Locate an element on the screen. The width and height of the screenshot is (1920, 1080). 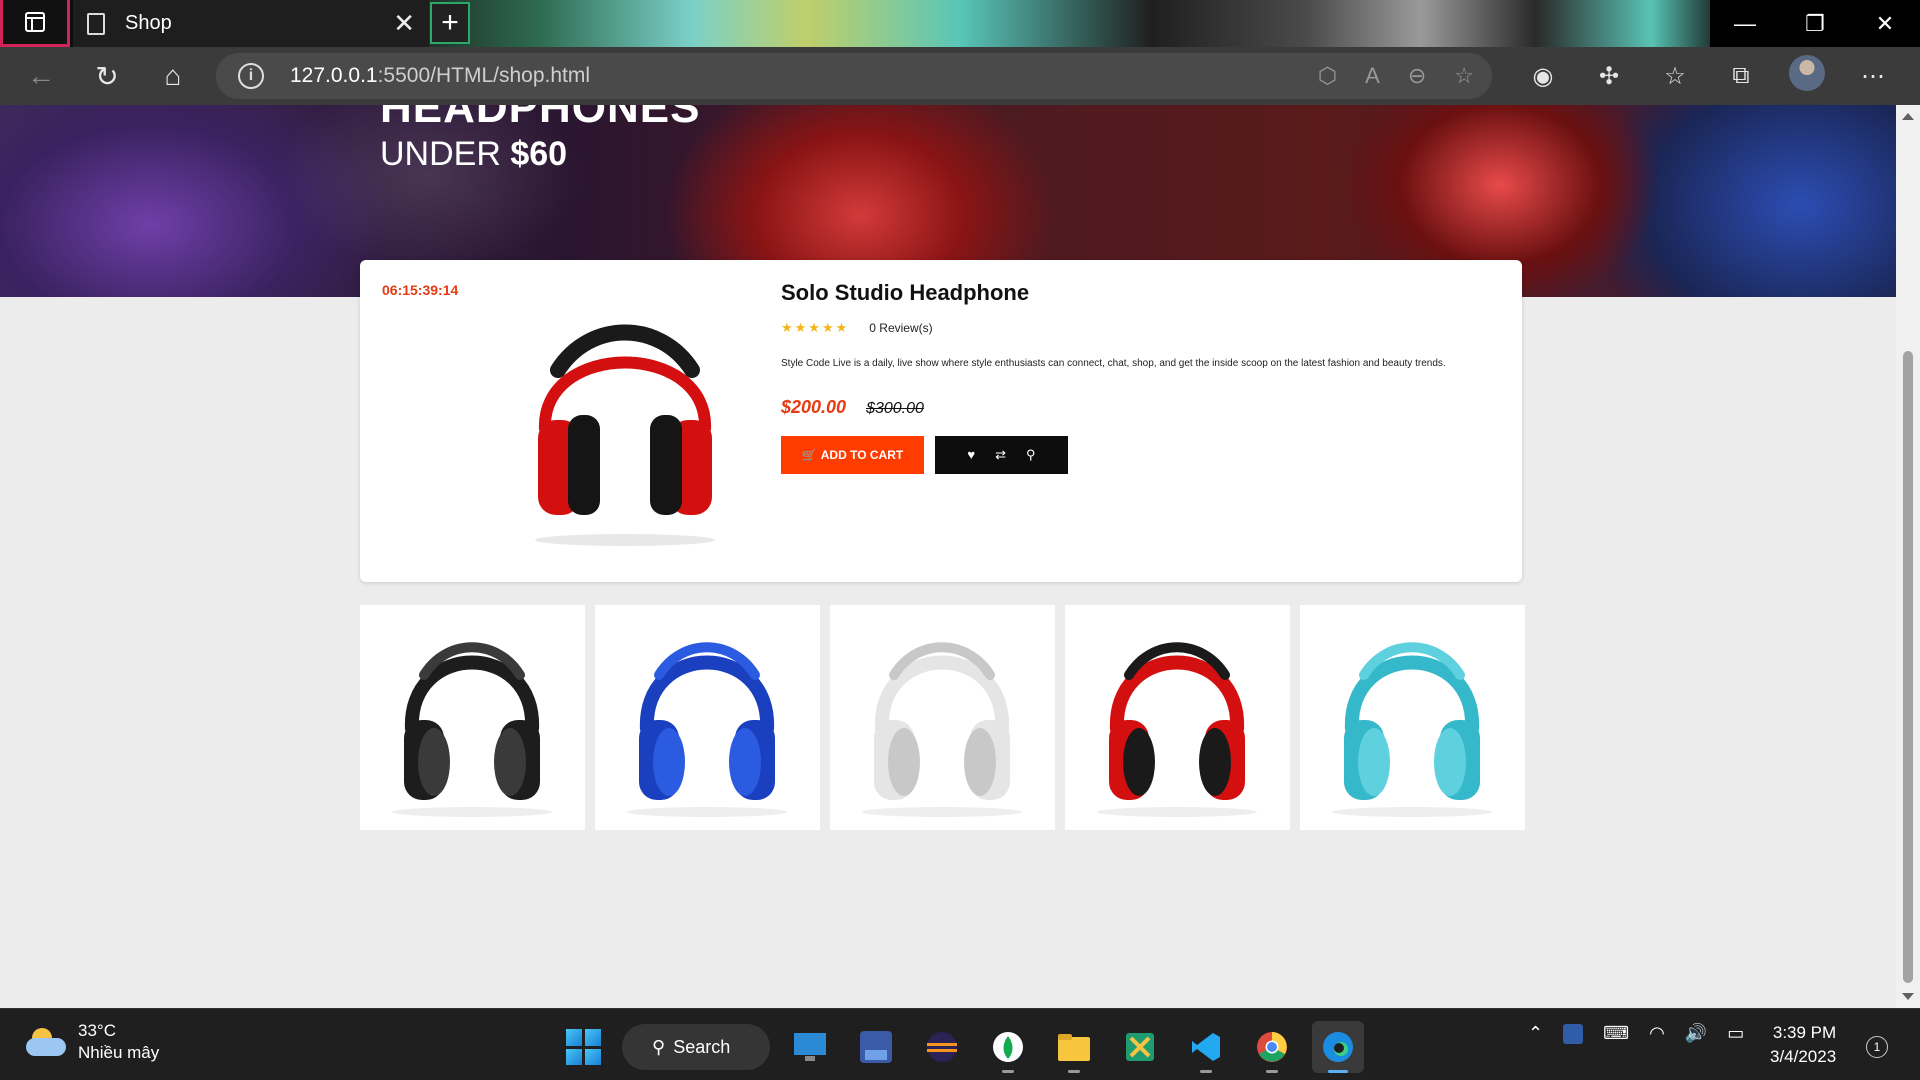
product-image is located at coordinates (625, 425).